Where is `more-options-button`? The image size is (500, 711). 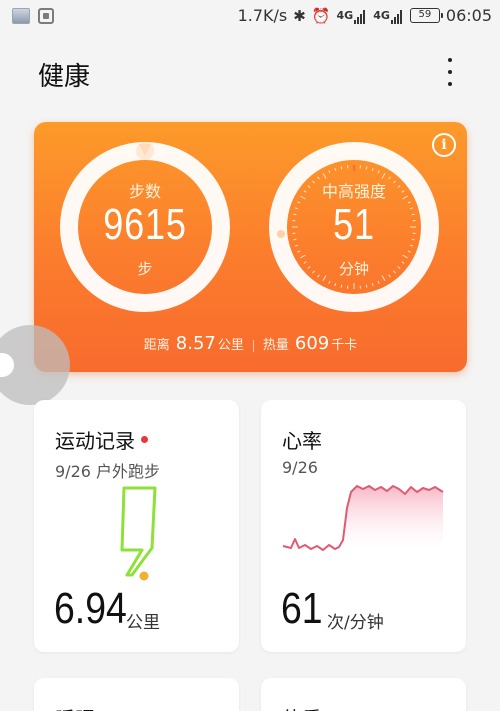
more-options-button is located at coordinates (450, 72).